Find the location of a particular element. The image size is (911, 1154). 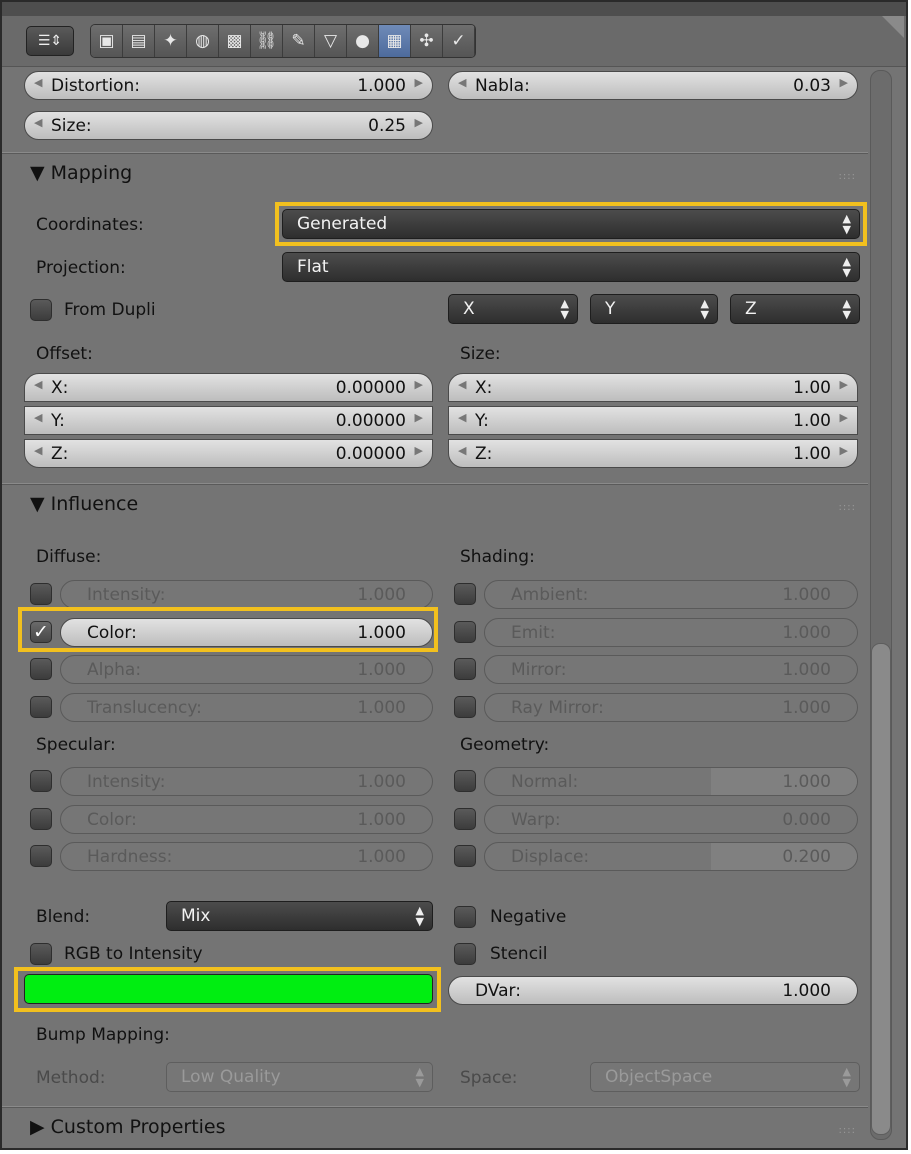

size-axis-label: X: is located at coordinates (484, 388).